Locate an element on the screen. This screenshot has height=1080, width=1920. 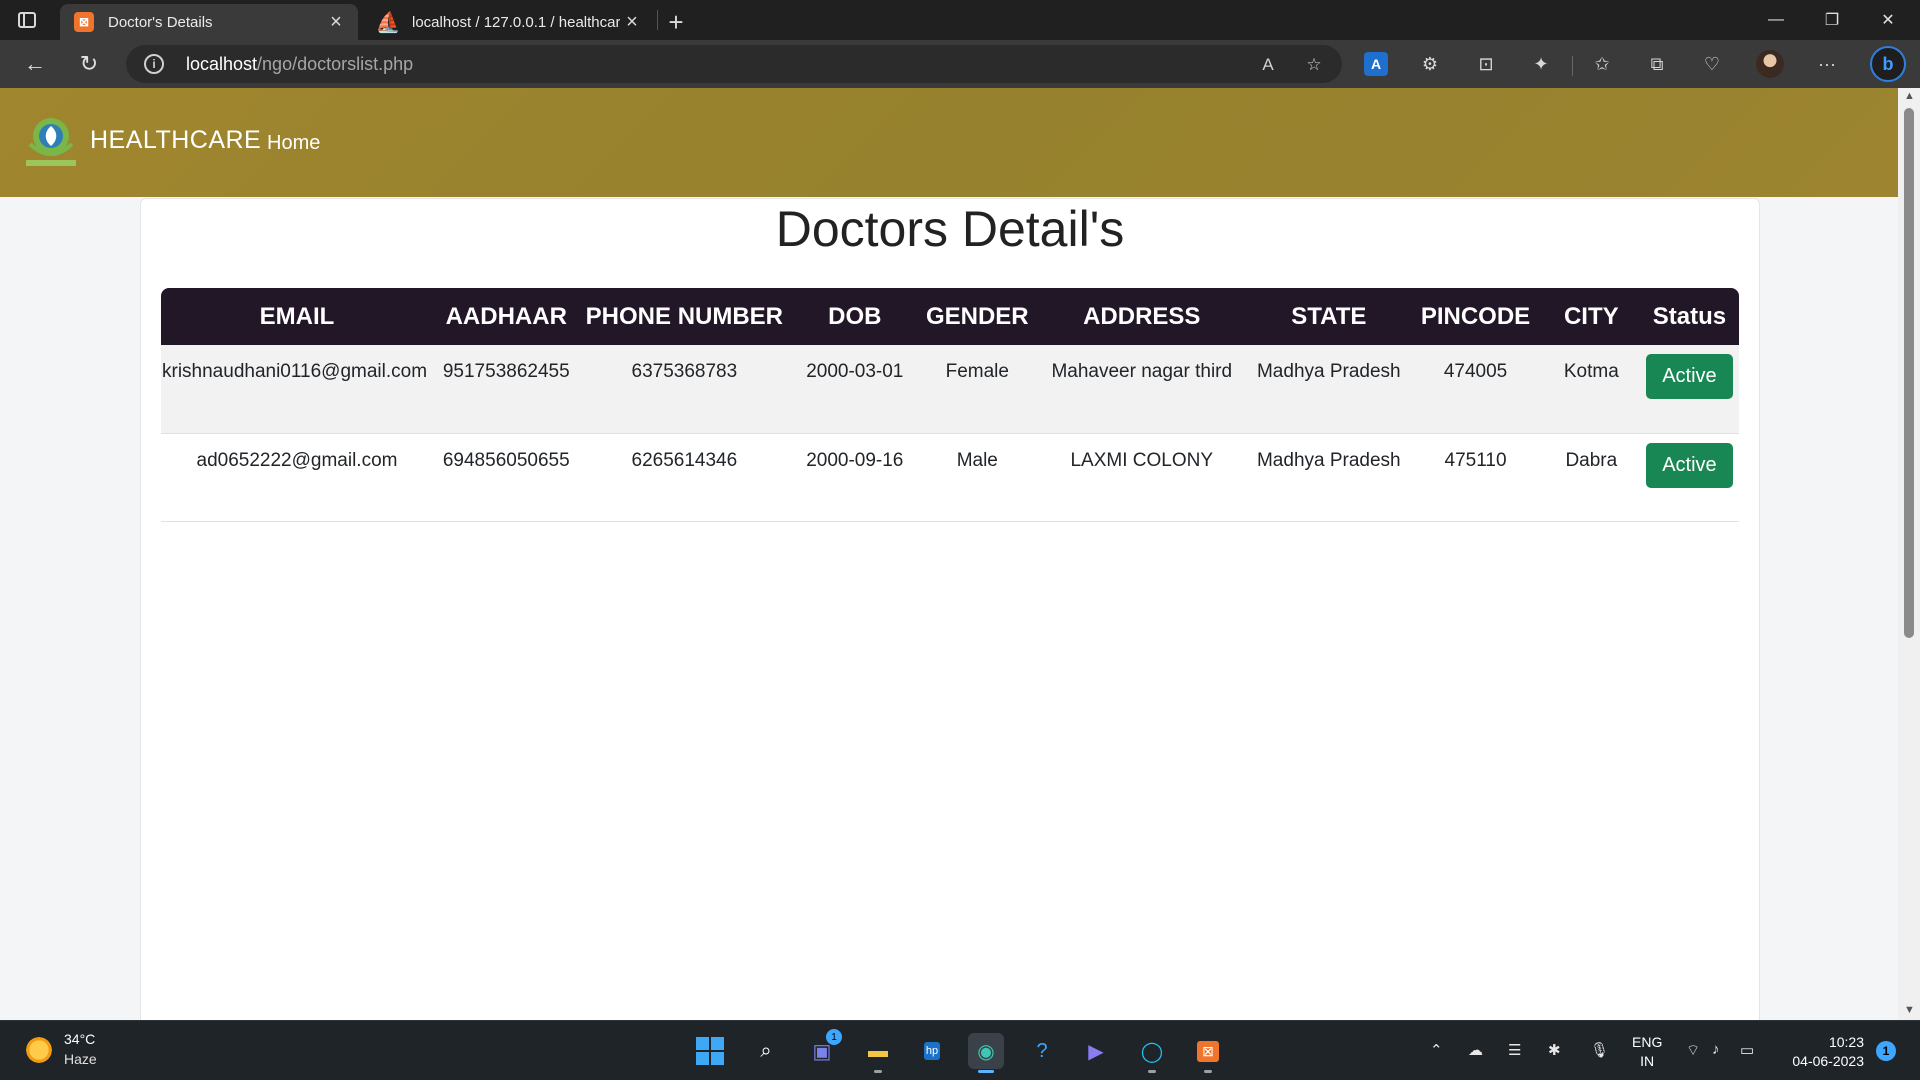
scroll-down-icon: ▼ is located at coordinates (1909, 1010).